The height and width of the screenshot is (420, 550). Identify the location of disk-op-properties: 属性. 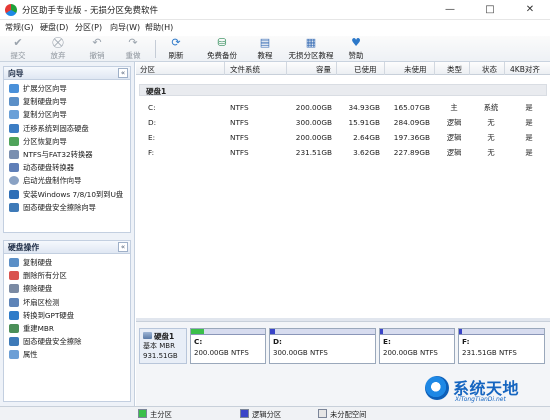
(67, 354).